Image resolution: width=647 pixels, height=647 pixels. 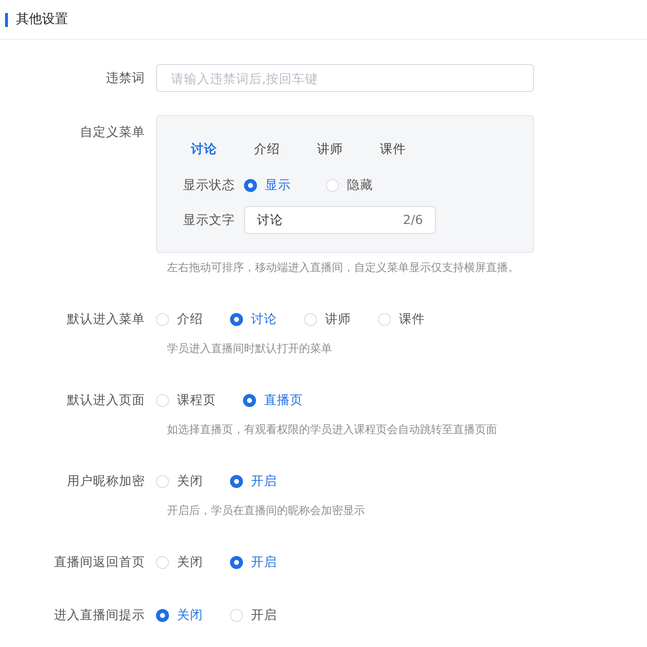 I want to click on field-label: 违禁词, so click(x=125, y=77).